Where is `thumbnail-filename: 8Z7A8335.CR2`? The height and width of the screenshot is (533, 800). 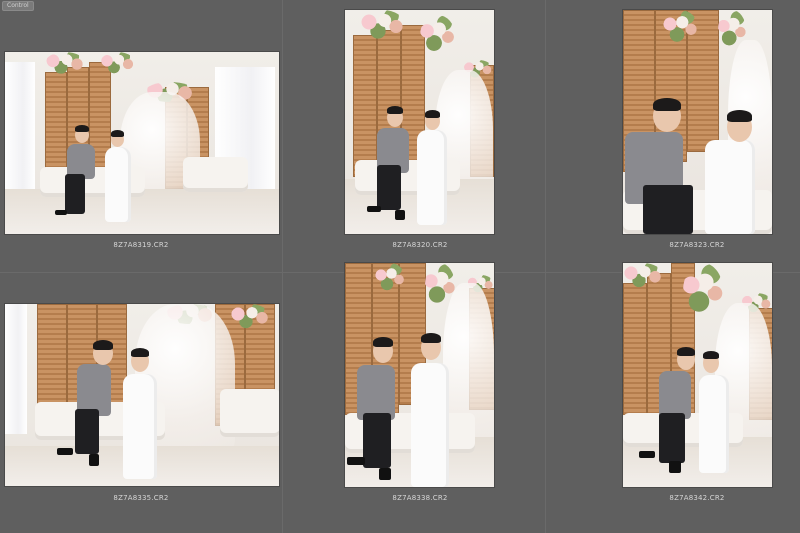 thumbnail-filename: 8Z7A8335.CR2 is located at coordinates (141, 498).